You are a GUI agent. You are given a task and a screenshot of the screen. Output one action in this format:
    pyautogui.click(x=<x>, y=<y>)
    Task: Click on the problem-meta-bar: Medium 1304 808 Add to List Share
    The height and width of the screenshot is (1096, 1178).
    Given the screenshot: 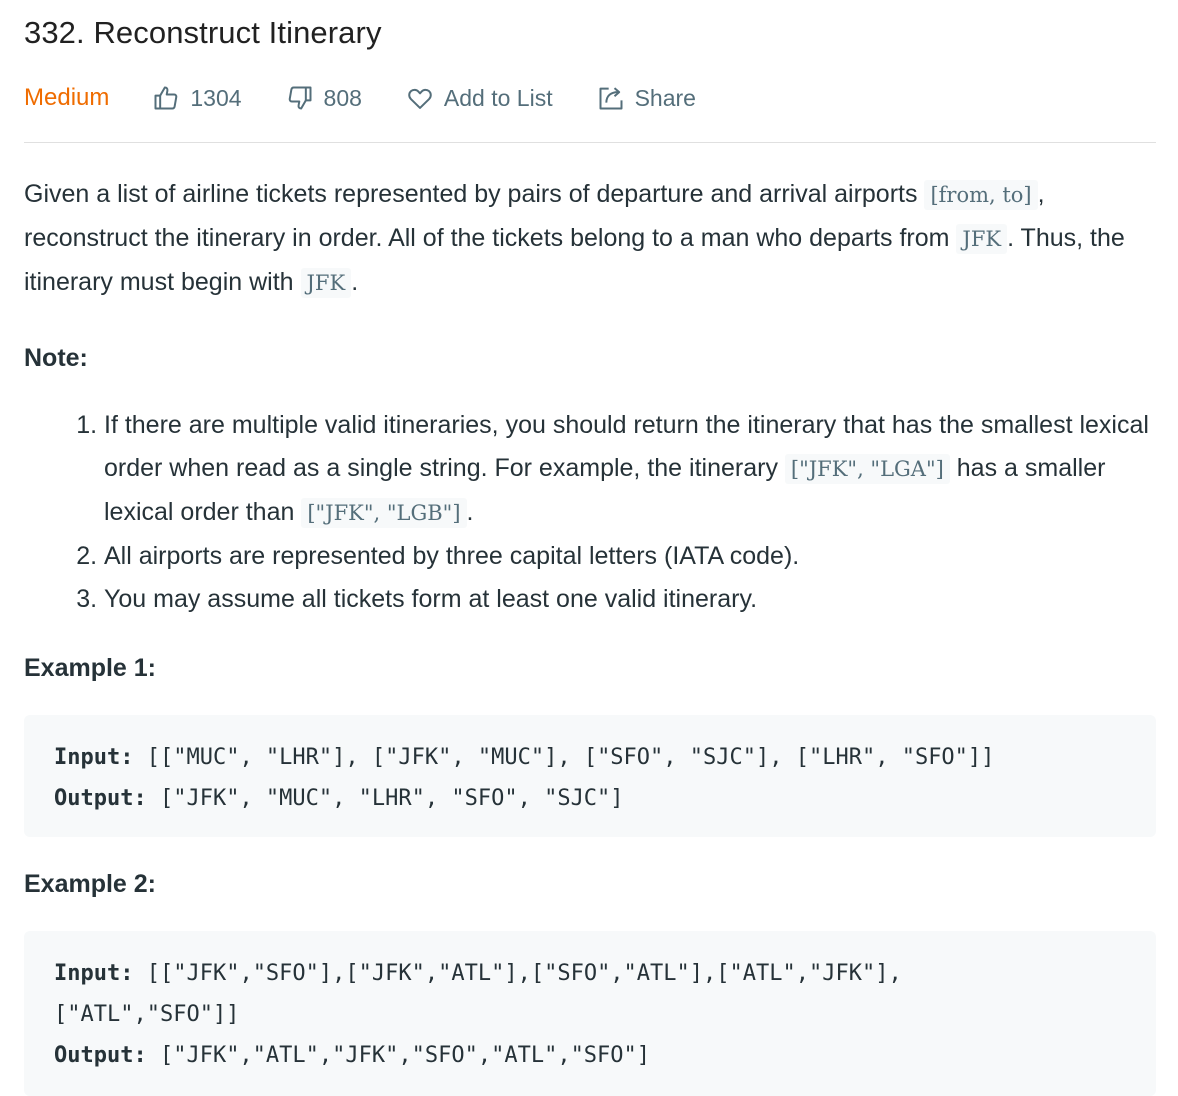 What is the action you would take?
    pyautogui.click(x=590, y=98)
    